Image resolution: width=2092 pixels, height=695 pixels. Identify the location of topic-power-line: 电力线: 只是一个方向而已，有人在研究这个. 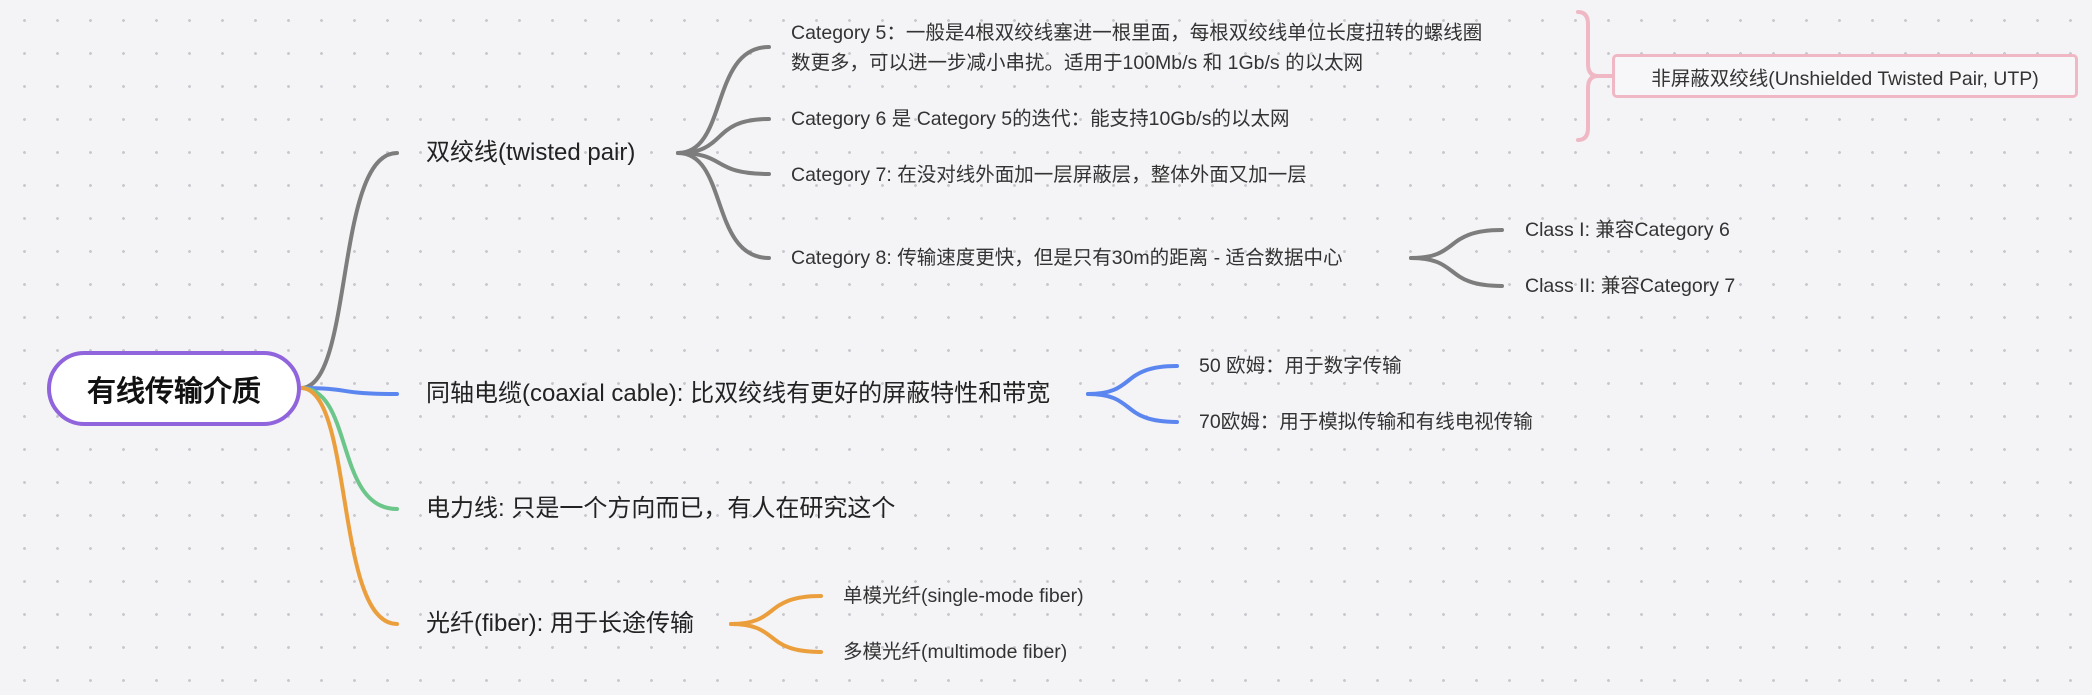
(660, 509).